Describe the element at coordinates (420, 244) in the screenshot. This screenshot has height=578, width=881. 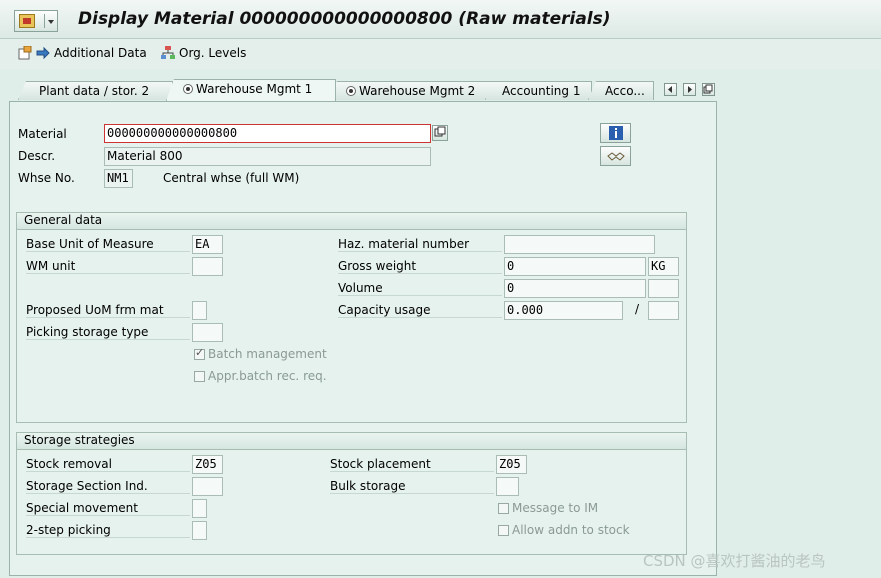
I see `haz-material-label: Haz. material number` at that location.